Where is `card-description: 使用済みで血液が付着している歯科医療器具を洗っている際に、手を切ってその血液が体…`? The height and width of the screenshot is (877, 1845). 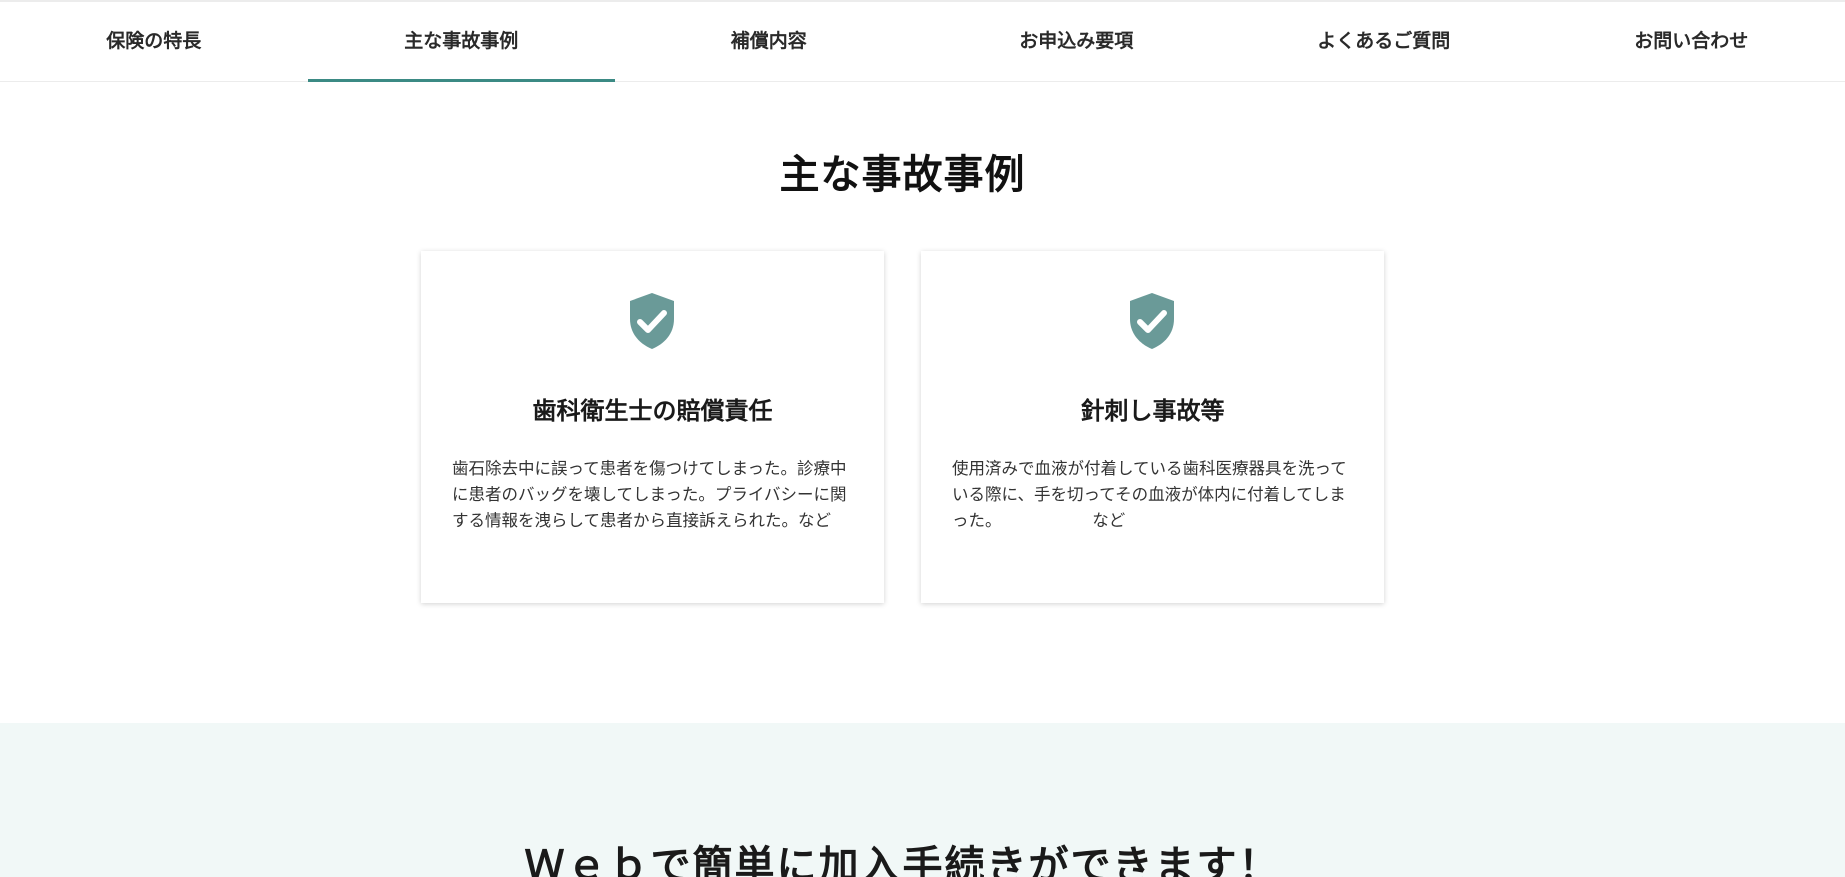
card-description: 使用済みで血液が付着している歯科医療器具を洗っている際に、手を切ってその血液が体… is located at coordinates (1149, 494).